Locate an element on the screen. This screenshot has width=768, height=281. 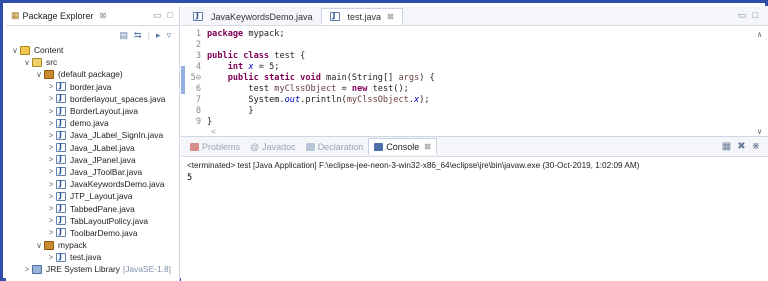
tree-item-label: Java_JToolBar.java is located at coordinates (106, 171).